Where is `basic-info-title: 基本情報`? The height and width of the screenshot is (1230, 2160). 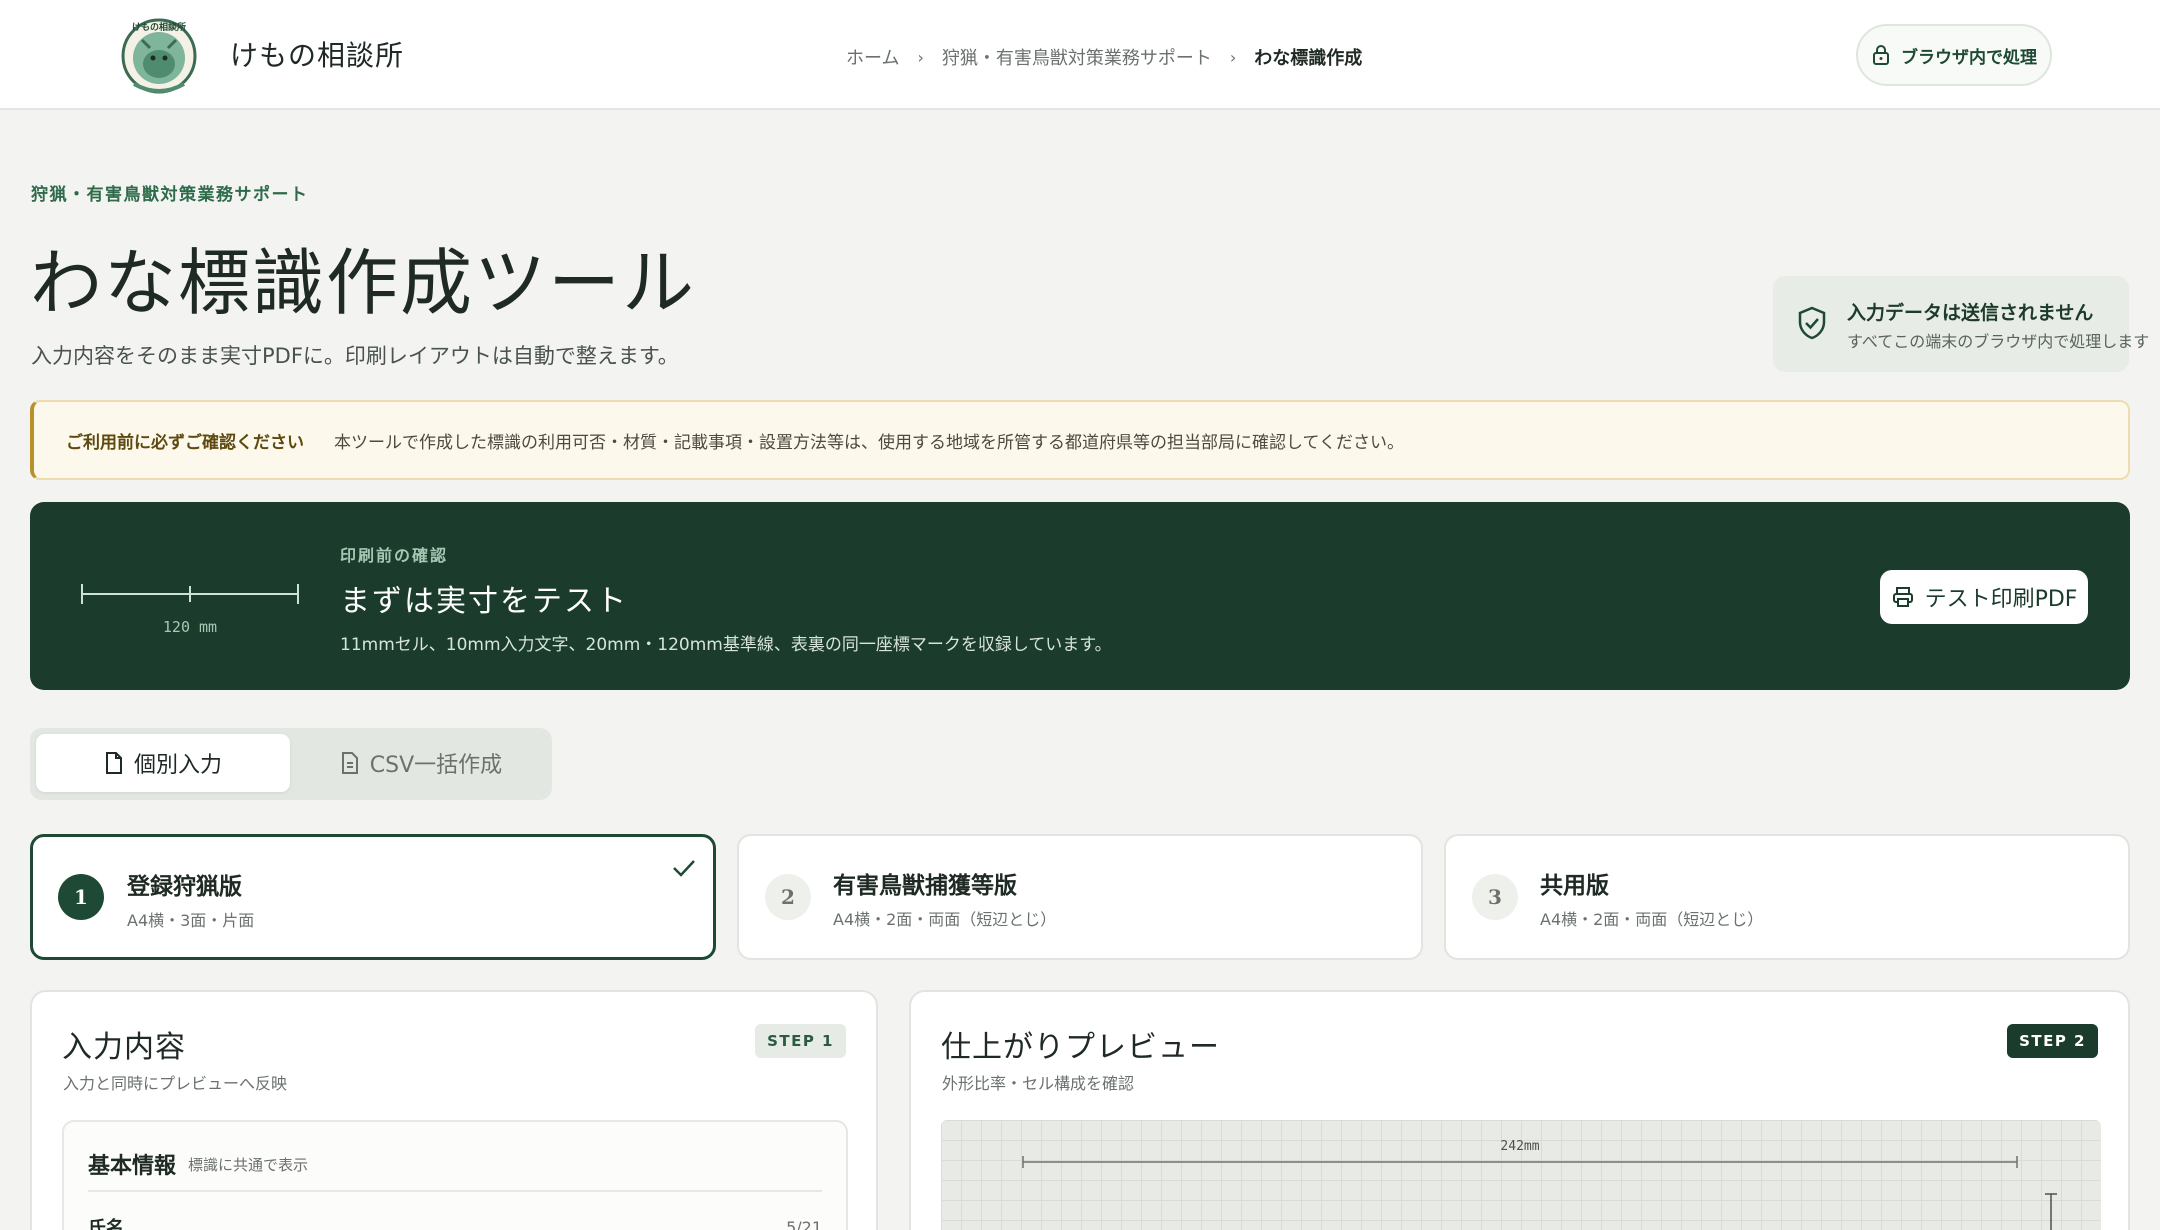 basic-info-title: 基本情報 is located at coordinates (132, 1166).